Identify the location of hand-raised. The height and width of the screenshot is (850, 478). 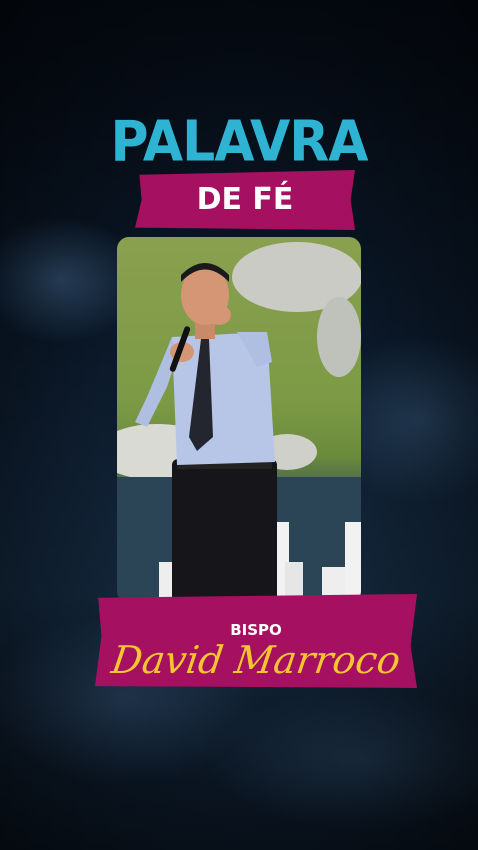
(219, 315).